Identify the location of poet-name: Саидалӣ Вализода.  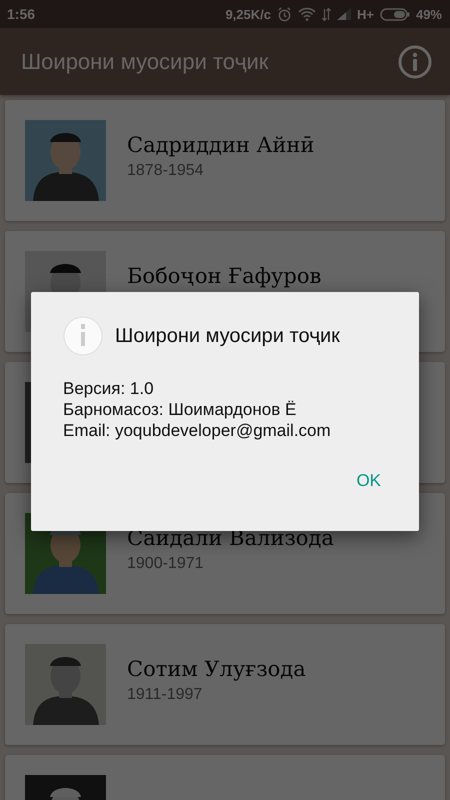
(230, 538).